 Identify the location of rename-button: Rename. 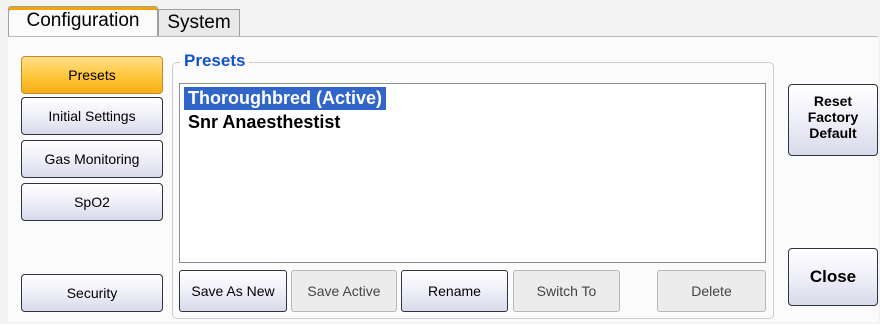
(454, 291).